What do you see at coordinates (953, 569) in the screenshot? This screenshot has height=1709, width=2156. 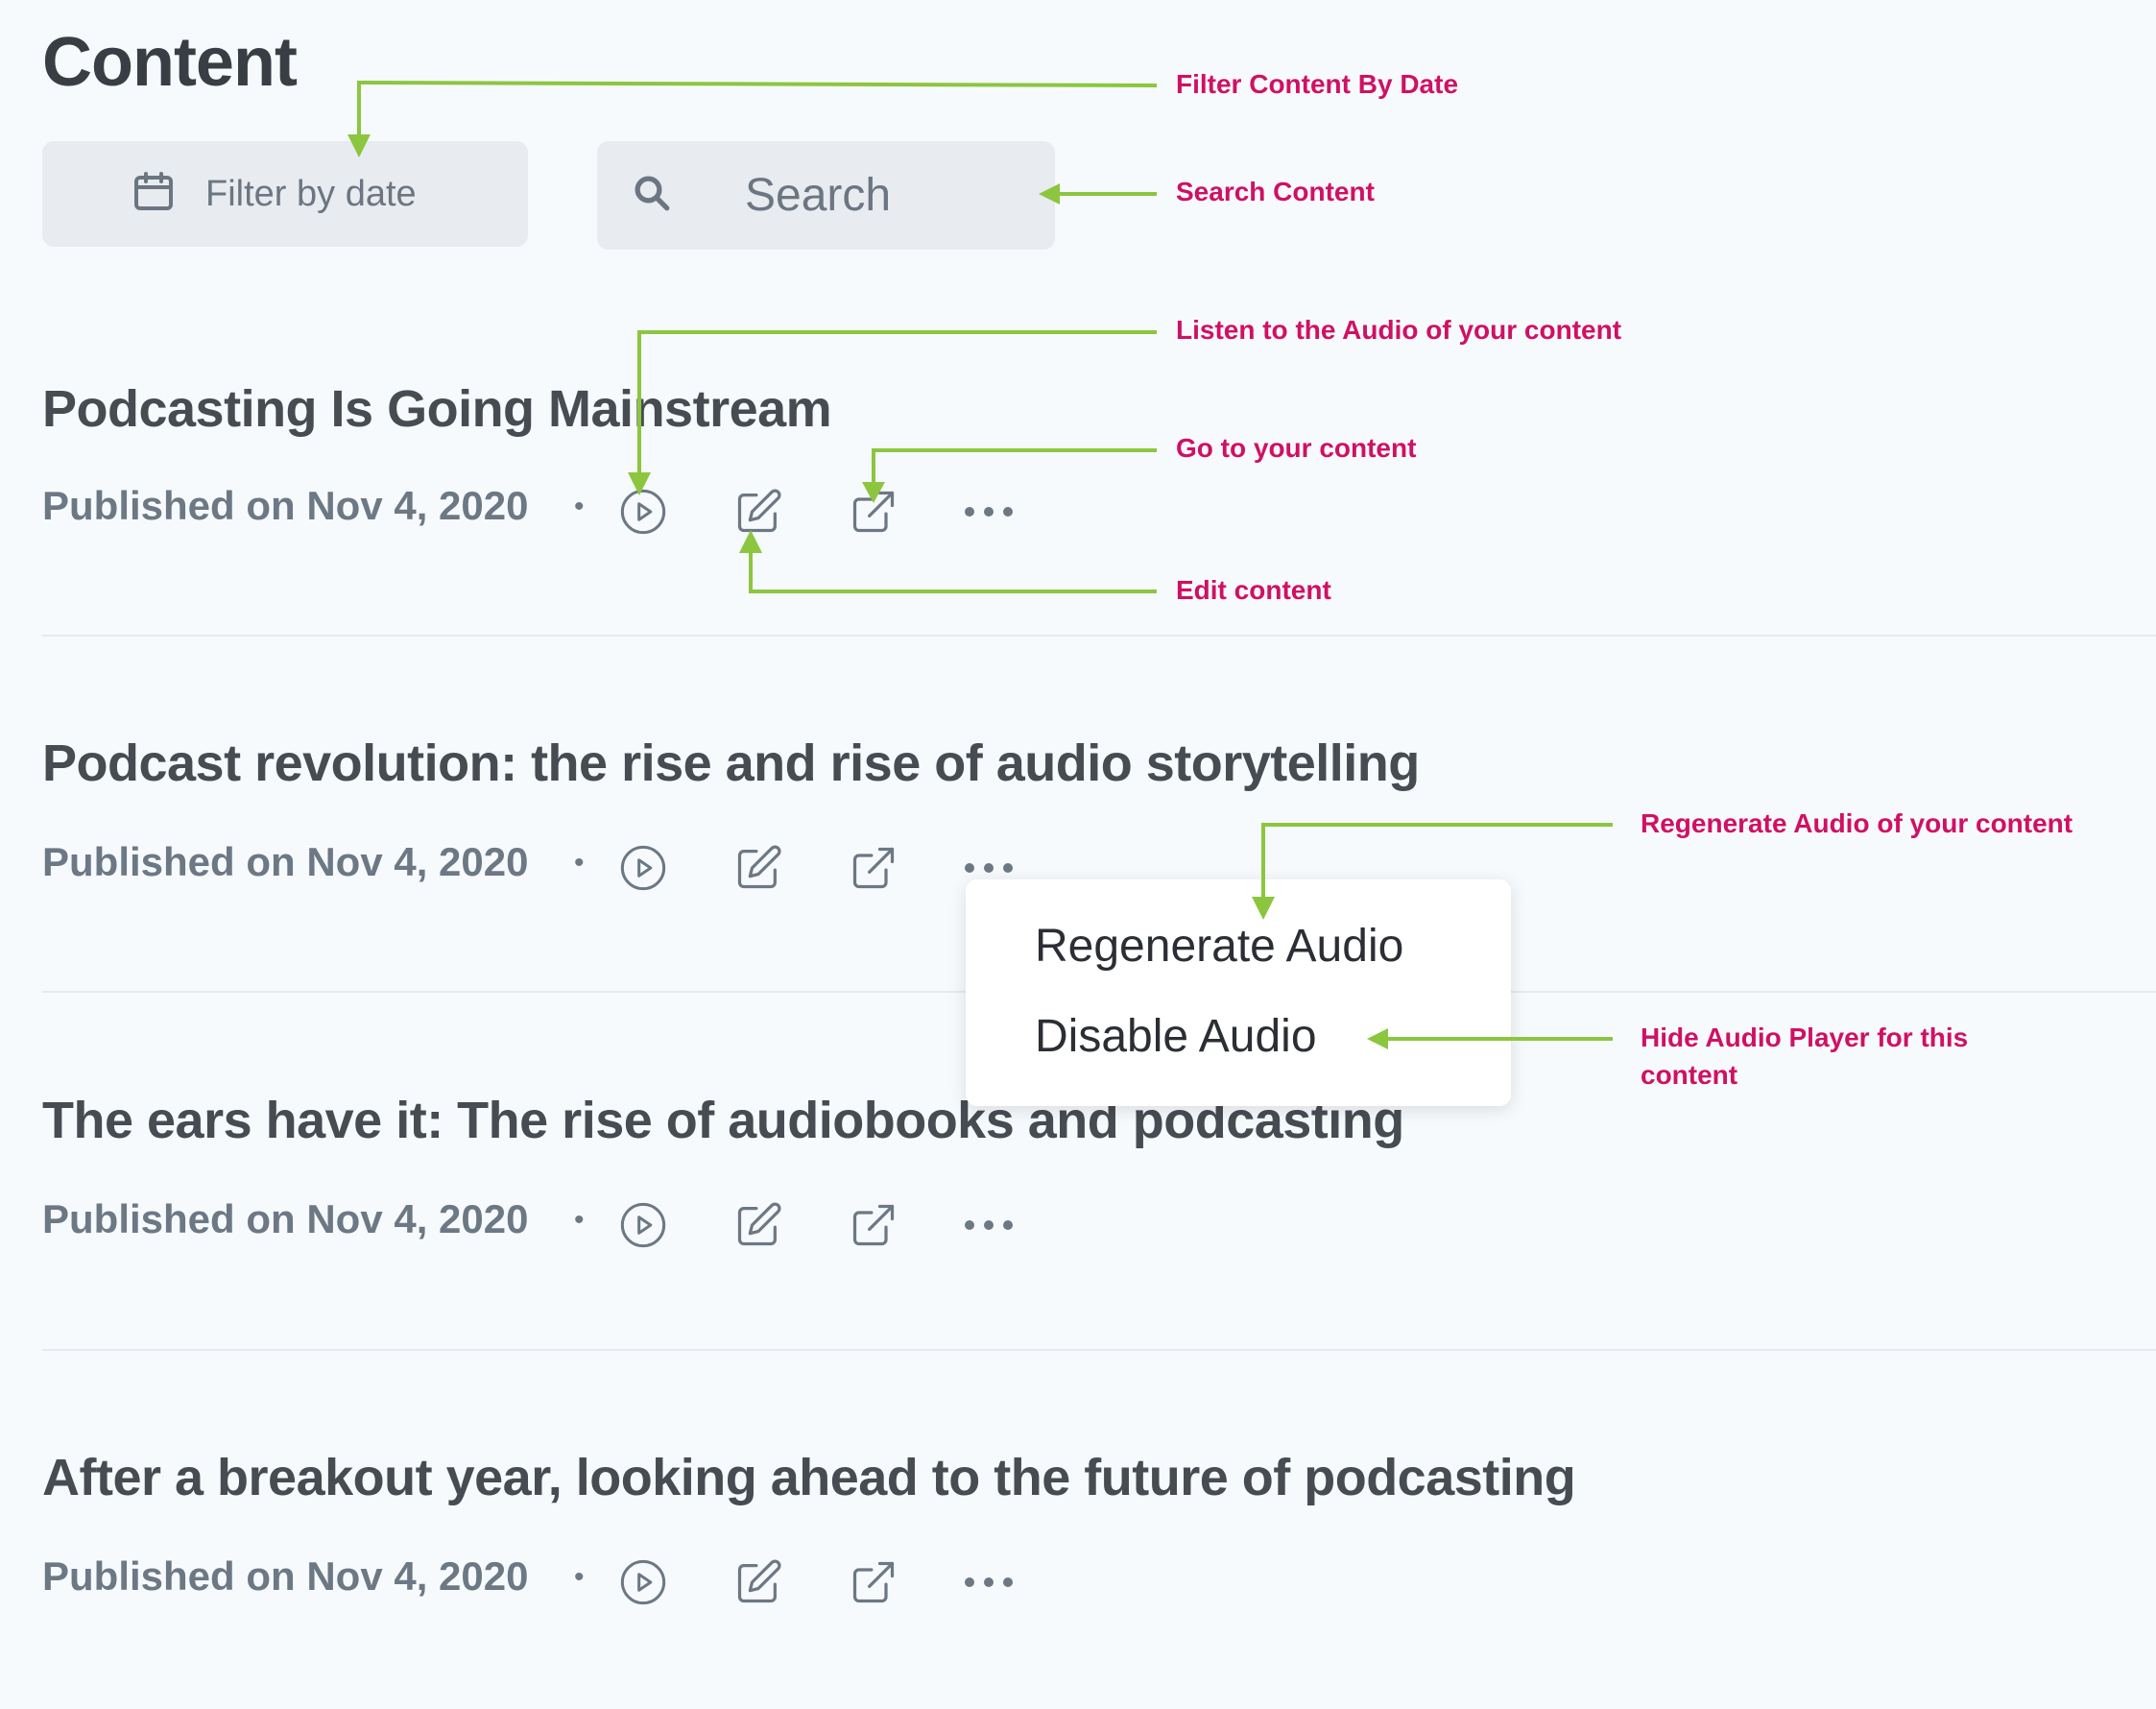 I see `arrow-edit` at bounding box center [953, 569].